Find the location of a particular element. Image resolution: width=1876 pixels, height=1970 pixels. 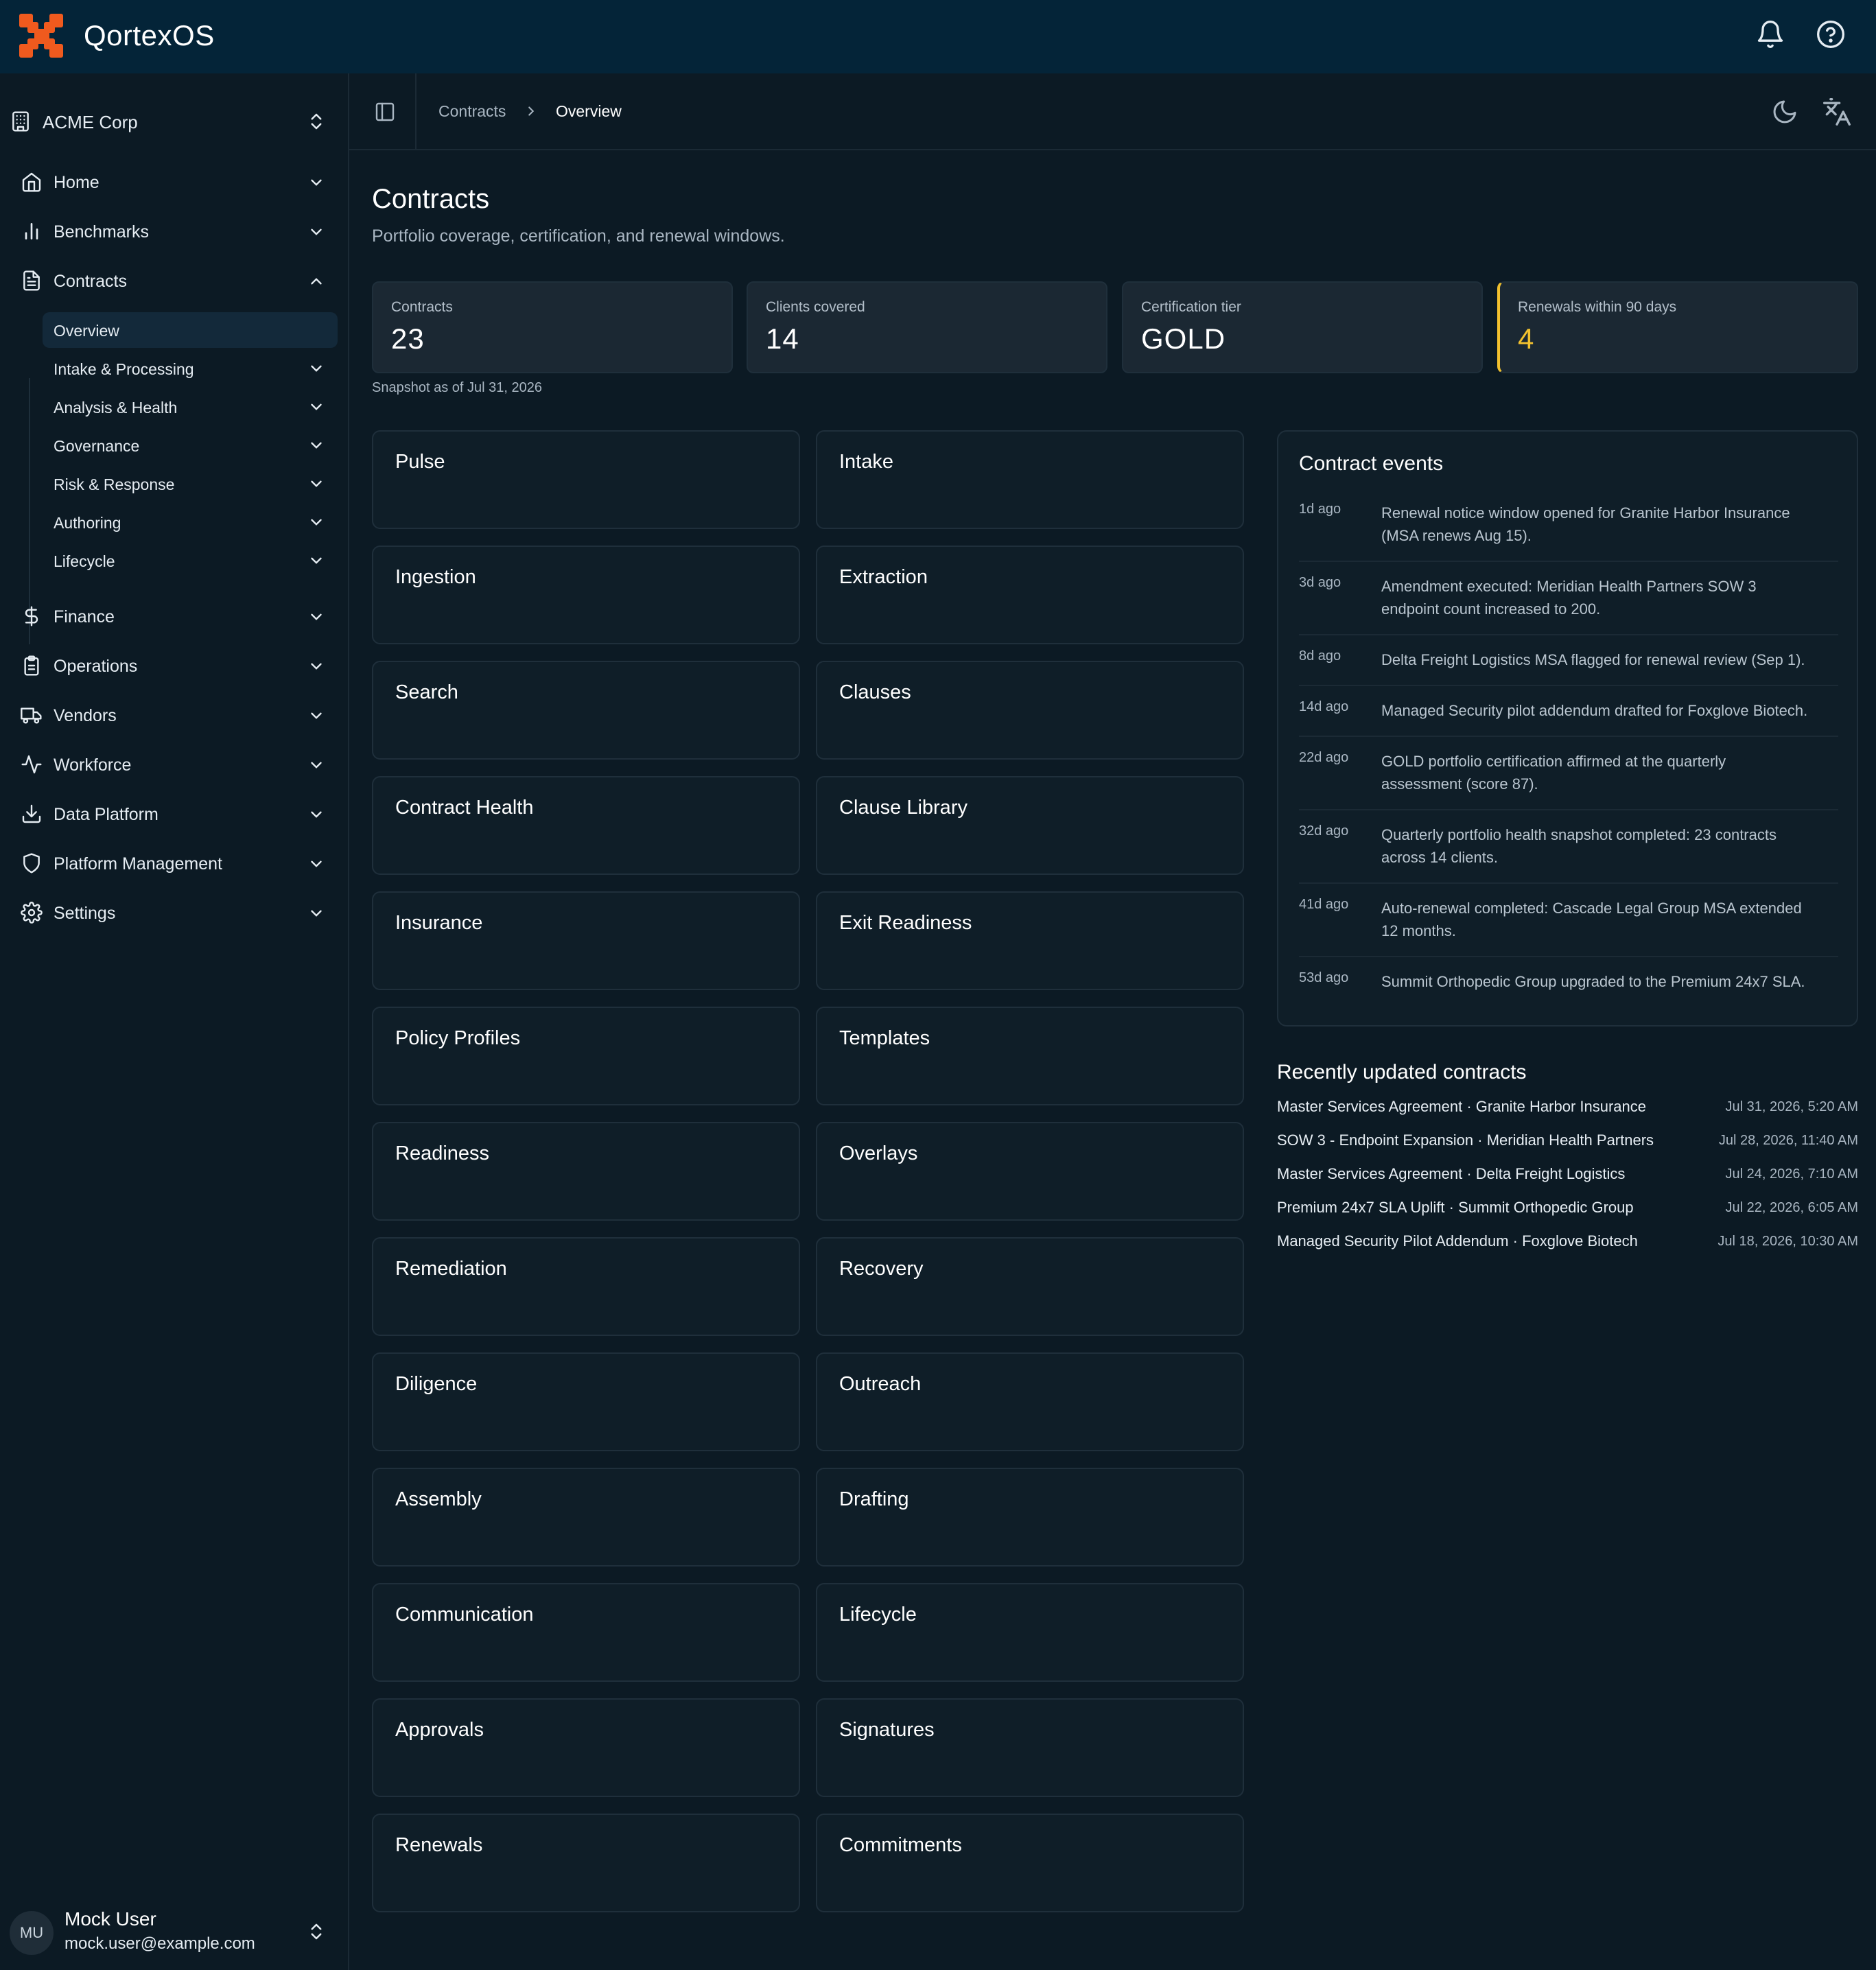

org-switcher: ACME Corp is located at coordinates (174, 121).